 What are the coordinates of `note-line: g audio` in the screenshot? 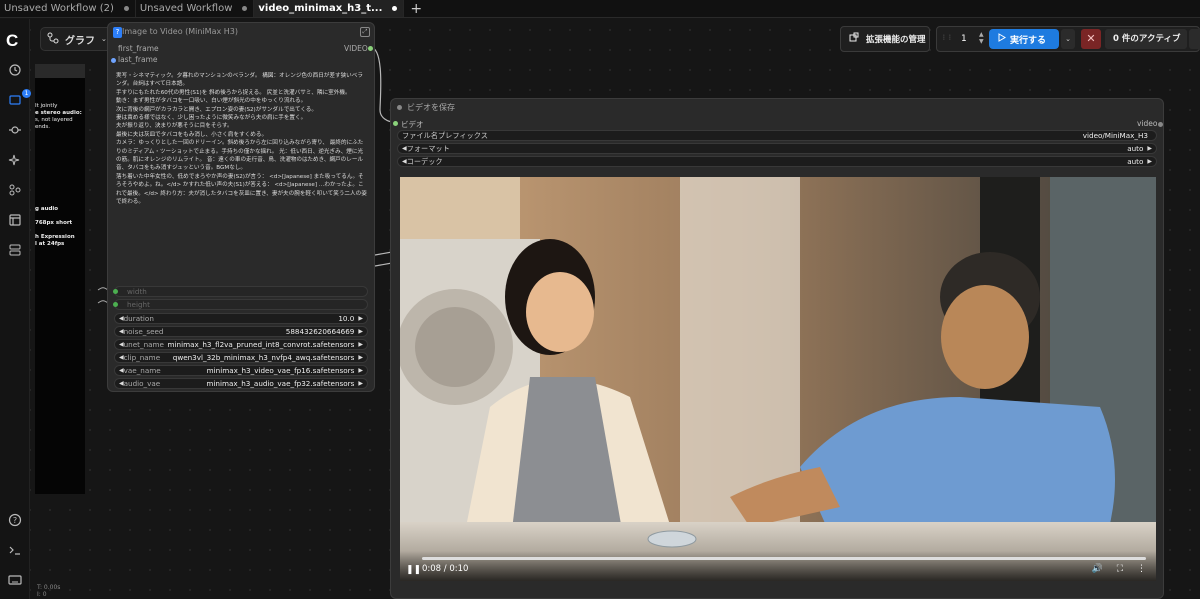 It's located at (47, 209).